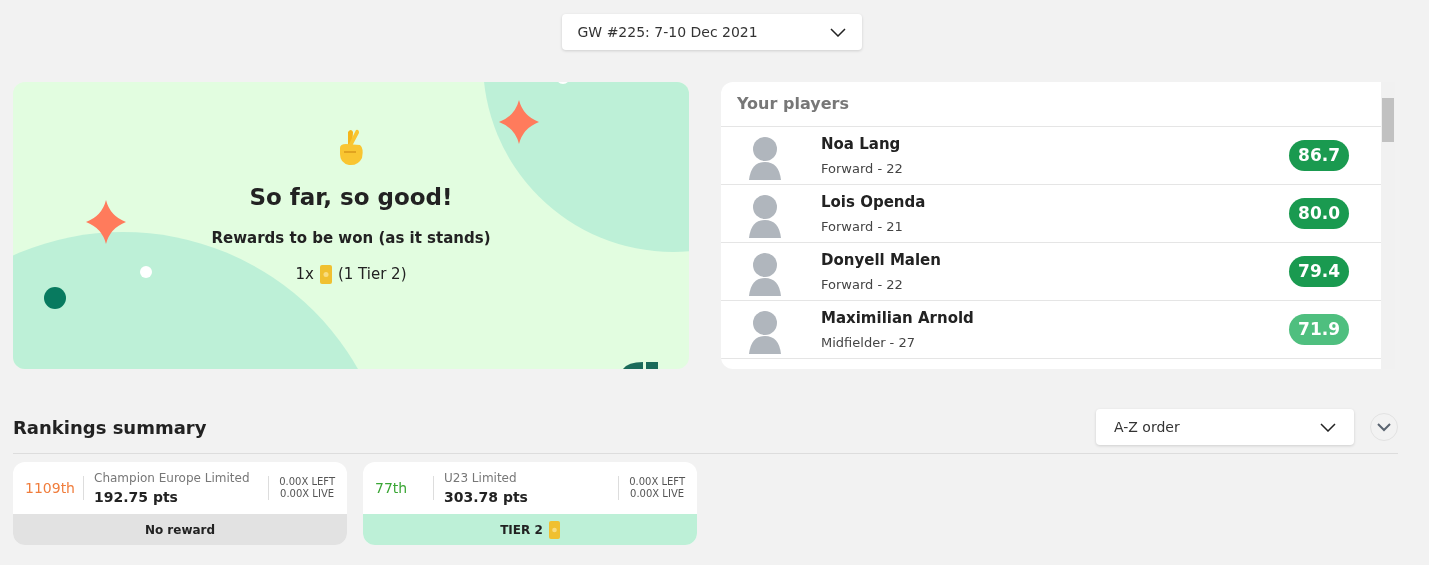 This screenshot has width=1429, height=565. What do you see at coordinates (521, 530) in the screenshot?
I see `reward-label: TIER 2` at bounding box center [521, 530].